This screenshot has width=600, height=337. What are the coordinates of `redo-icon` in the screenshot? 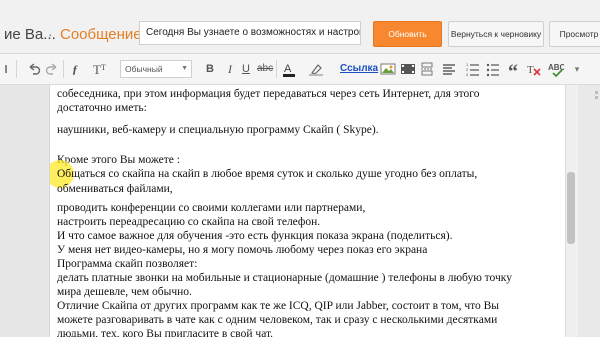 It's located at (52, 69).